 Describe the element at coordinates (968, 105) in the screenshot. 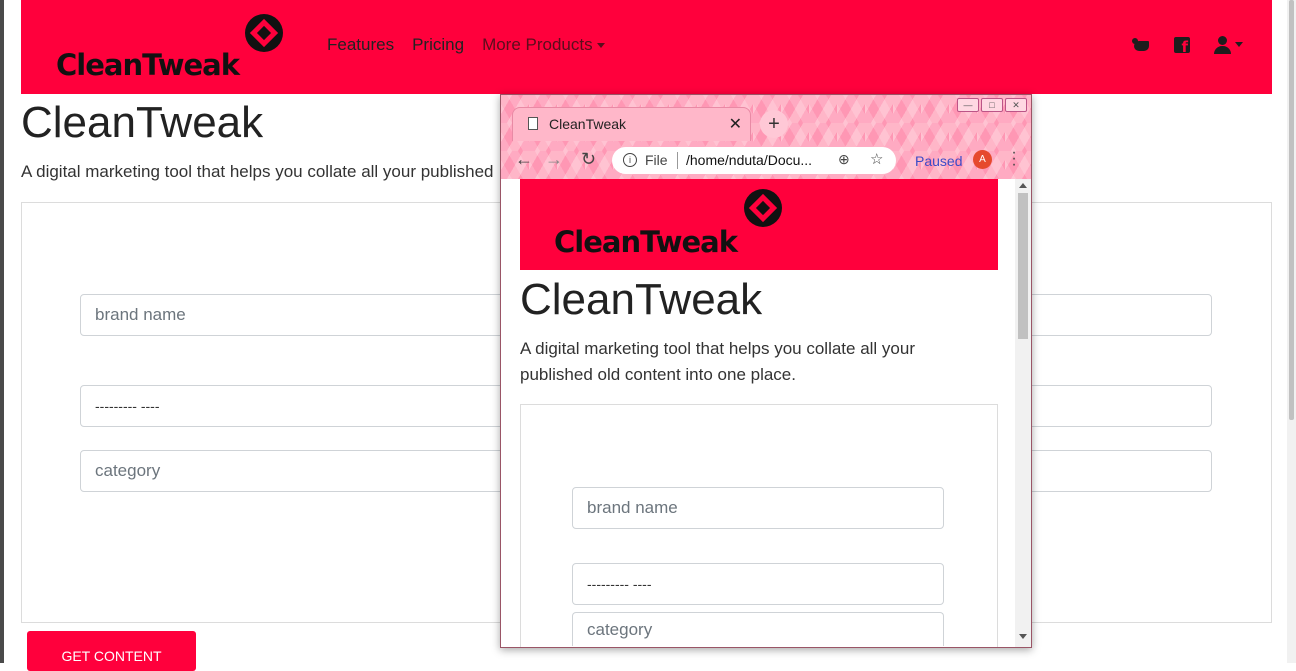

I see `minimize-icon: —` at that location.